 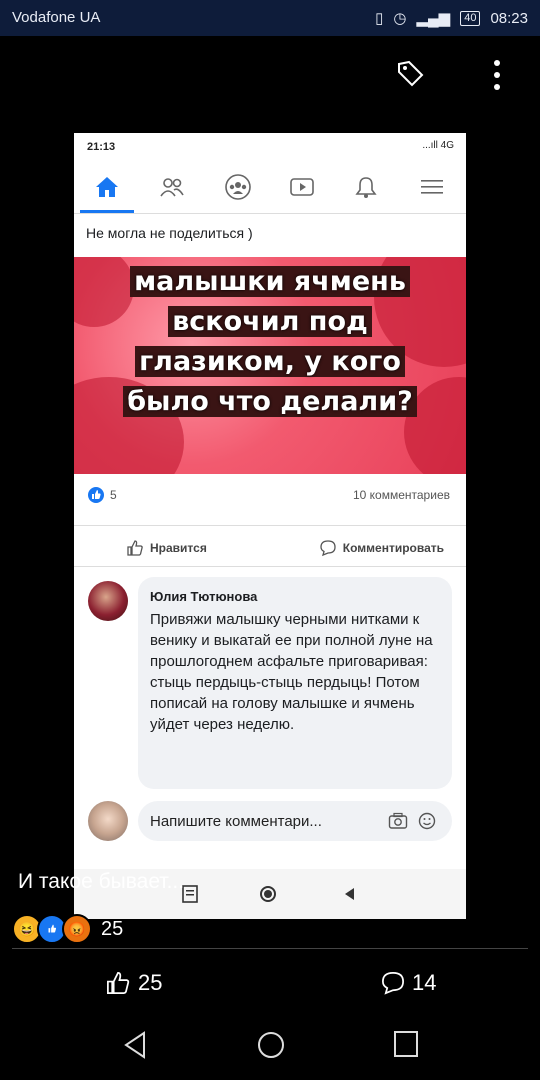 What do you see at coordinates (96, 495) in the screenshot?
I see `like-reaction-icon` at bounding box center [96, 495].